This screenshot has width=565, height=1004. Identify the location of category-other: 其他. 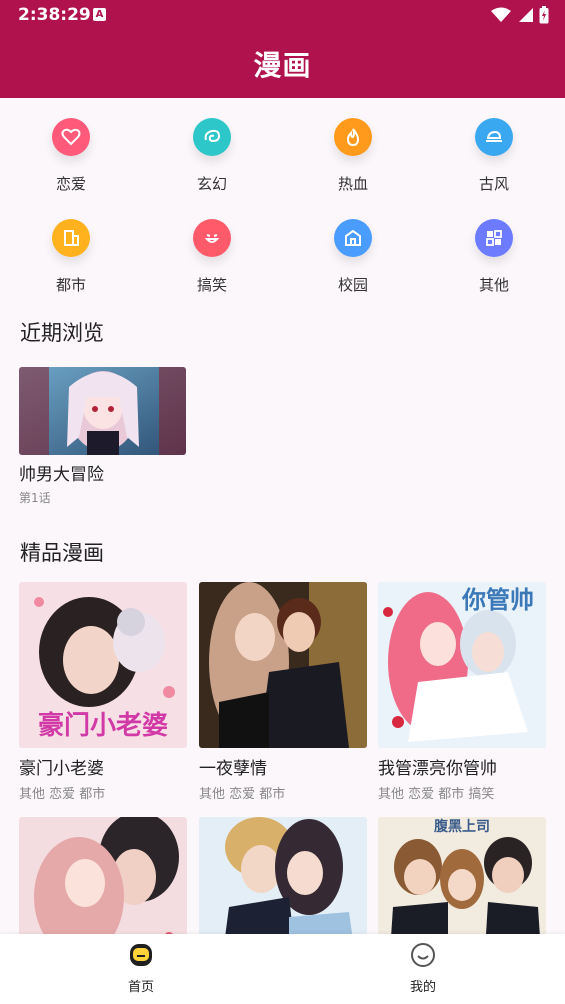
(494, 252).